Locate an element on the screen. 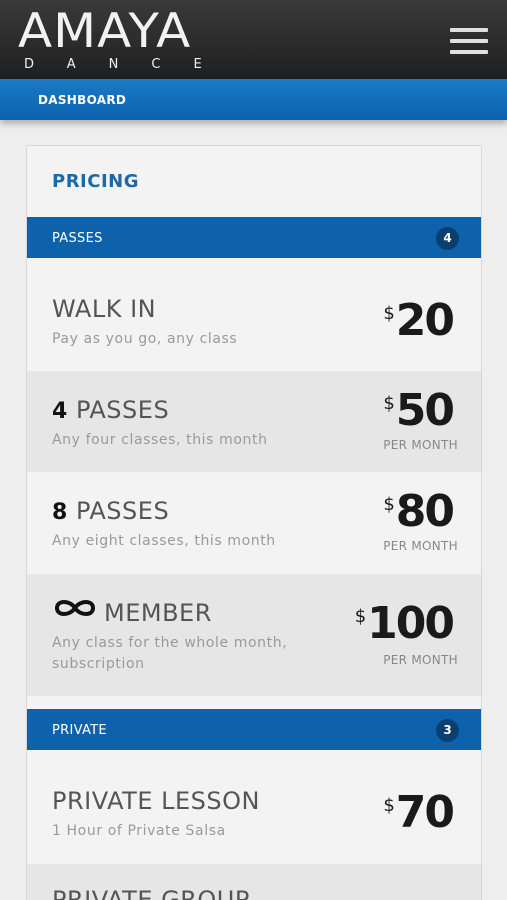 This screenshot has width=507, height=900. price-amount: 70 is located at coordinates (425, 812).